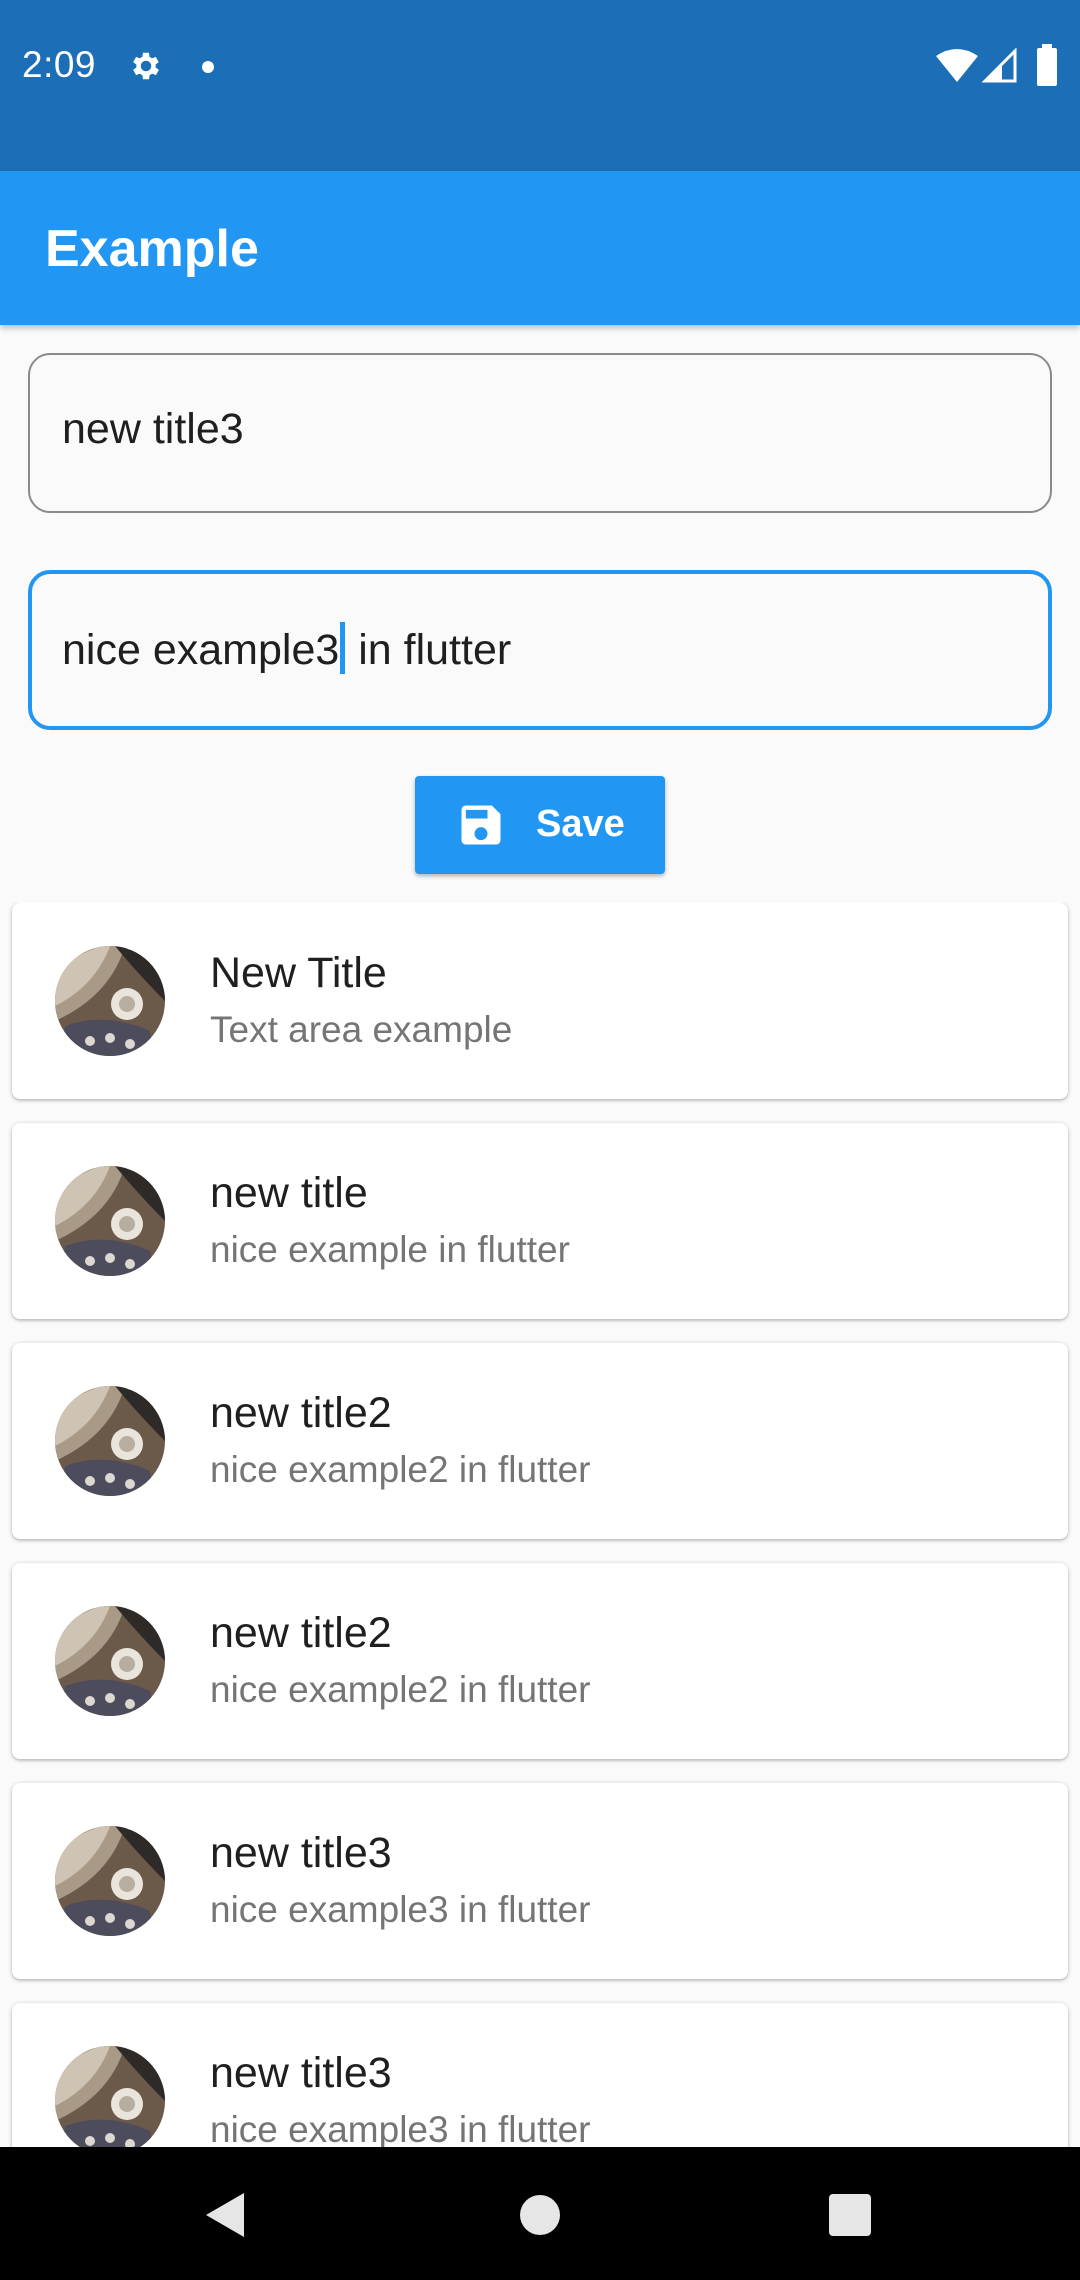 This screenshot has height=2280, width=1080. Describe the element at coordinates (289, 1193) in the screenshot. I see `item-title: new title` at that location.